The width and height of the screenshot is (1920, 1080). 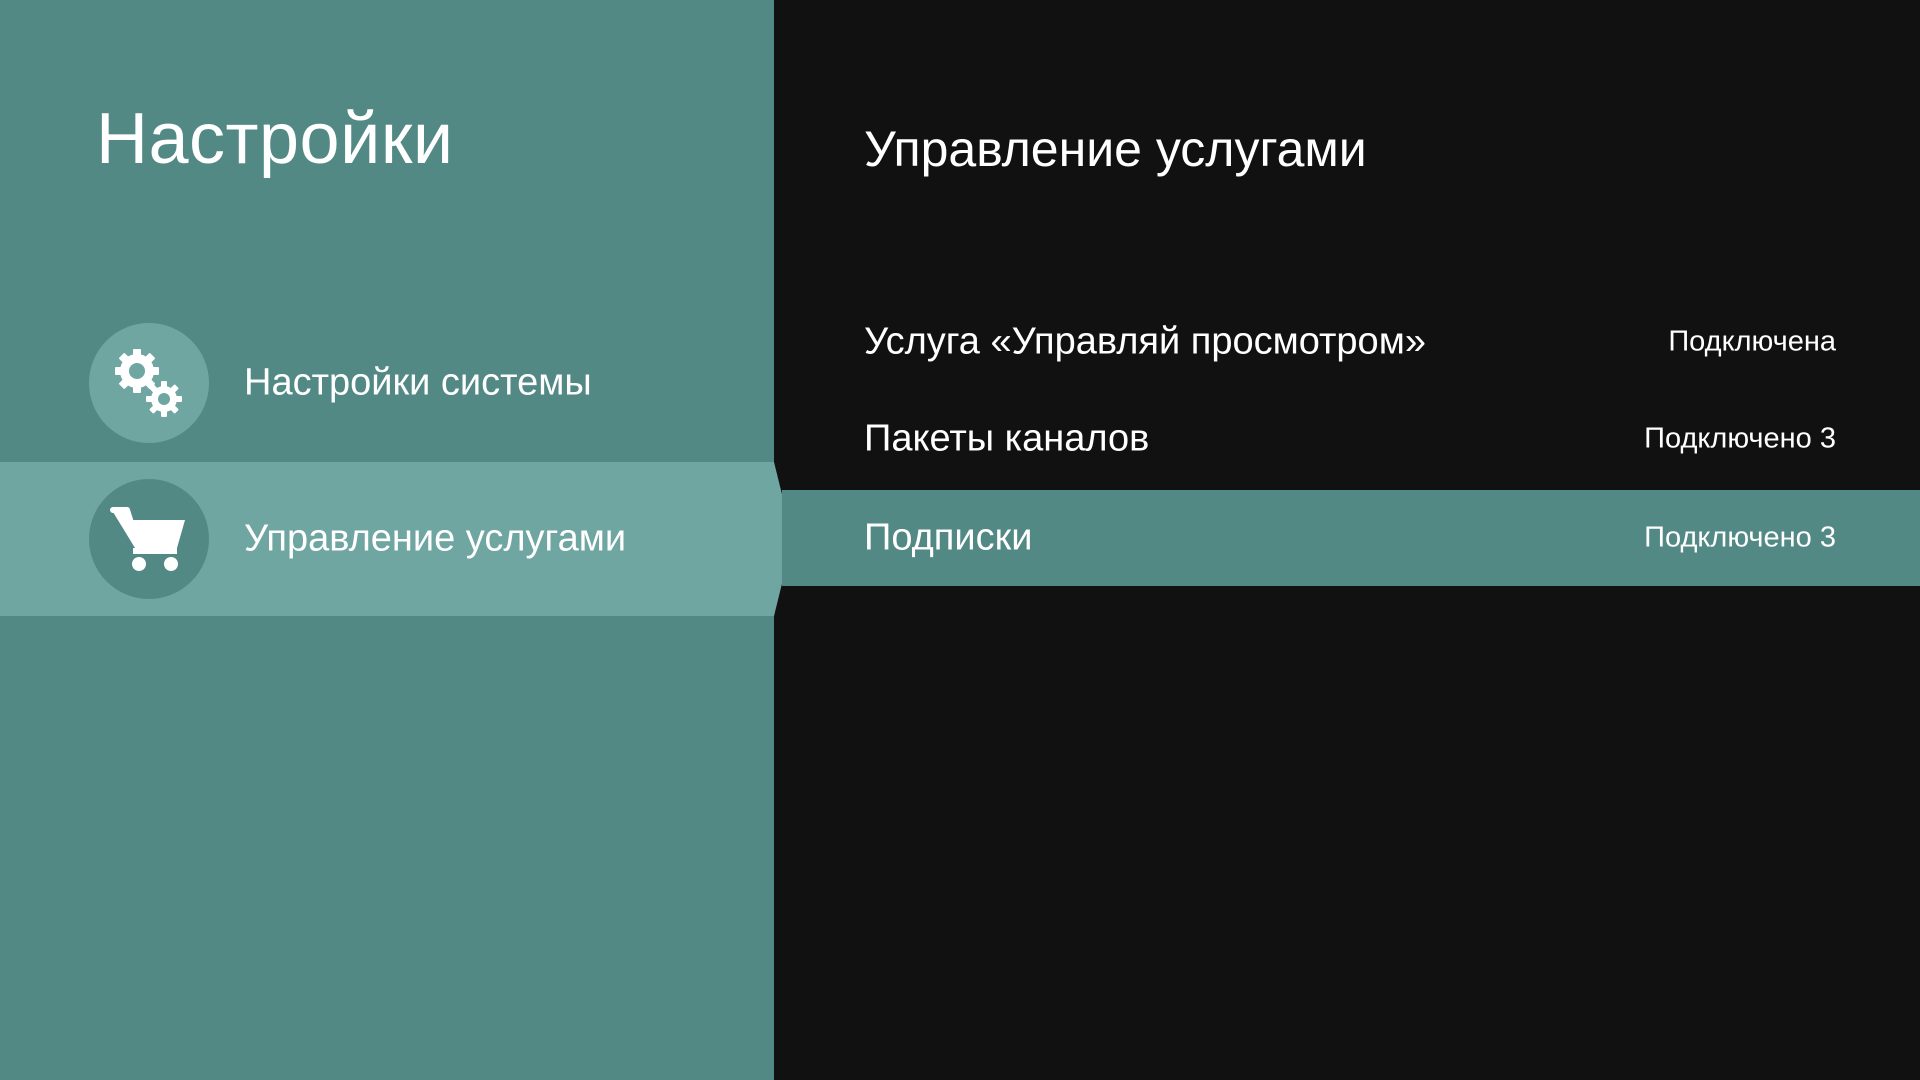 What do you see at coordinates (948, 537) in the screenshot?
I see `service-name: Подписки` at bounding box center [948, 537].